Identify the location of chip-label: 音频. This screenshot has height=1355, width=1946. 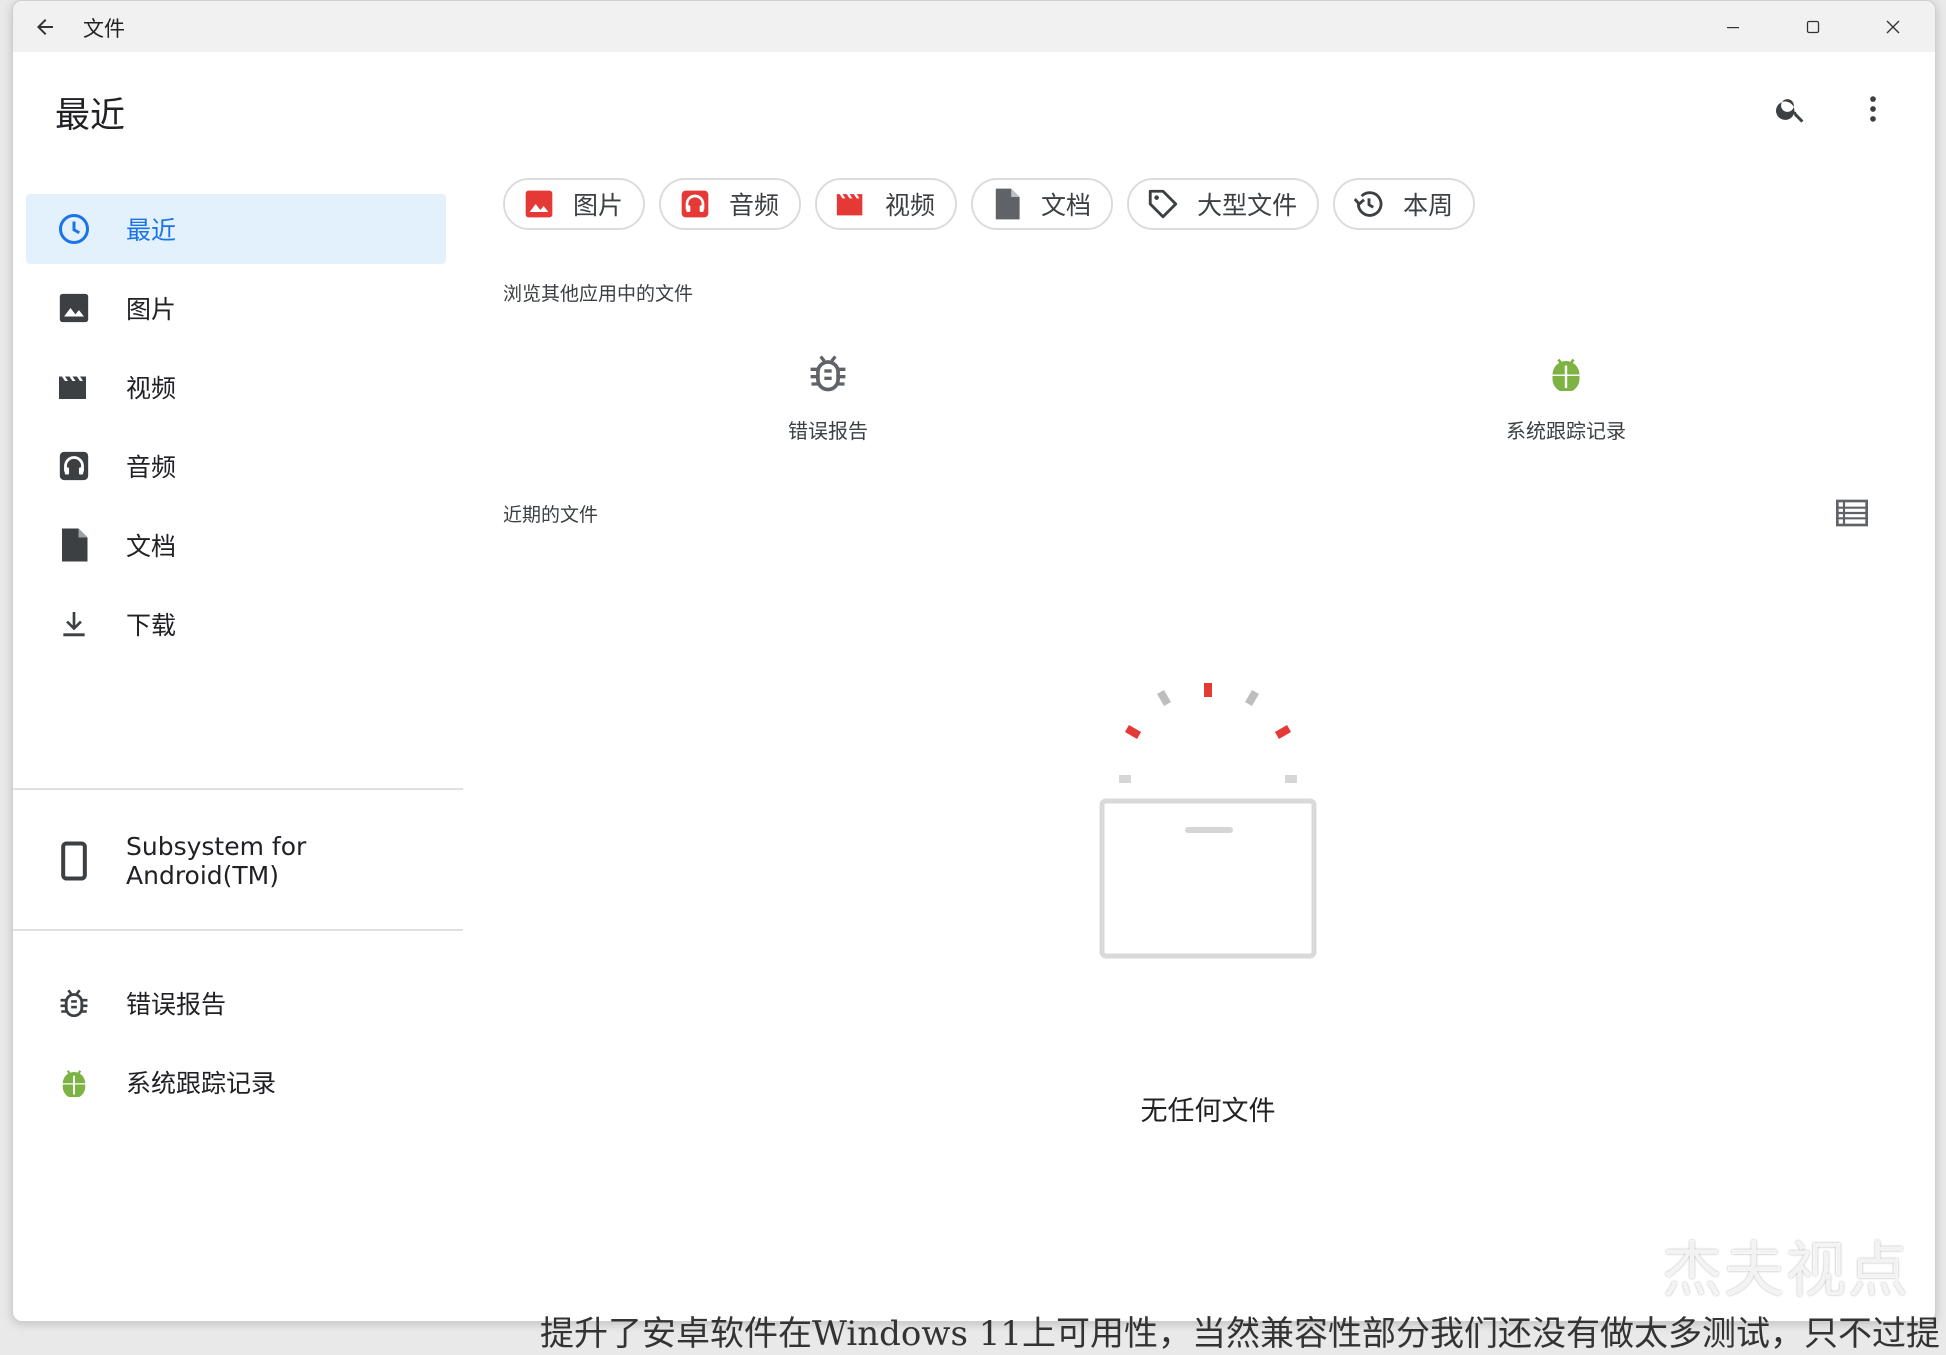
(754, 205).